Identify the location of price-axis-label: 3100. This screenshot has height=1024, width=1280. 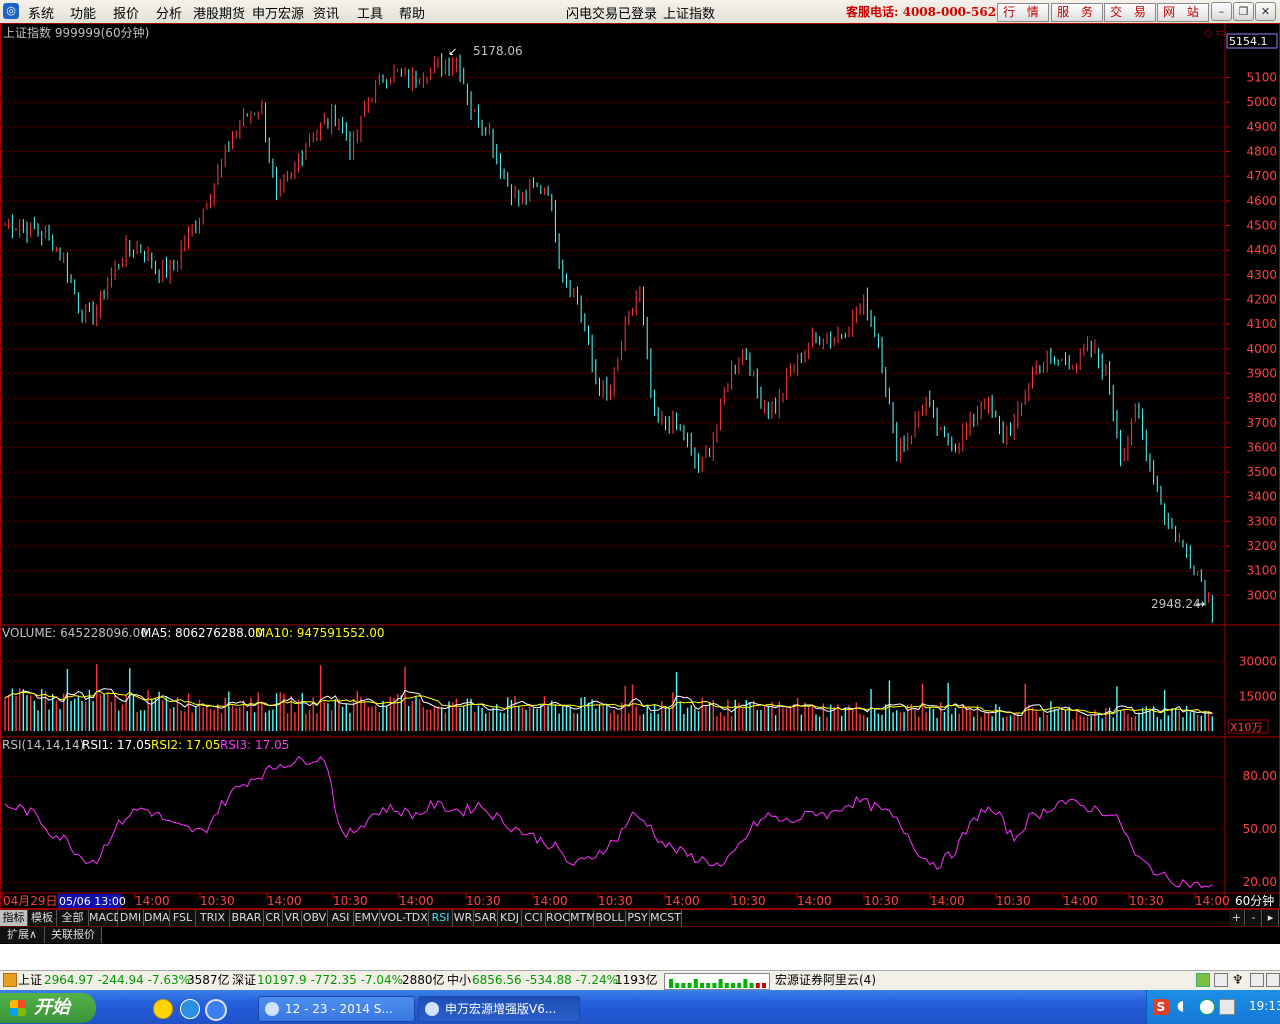
(1261, 571).